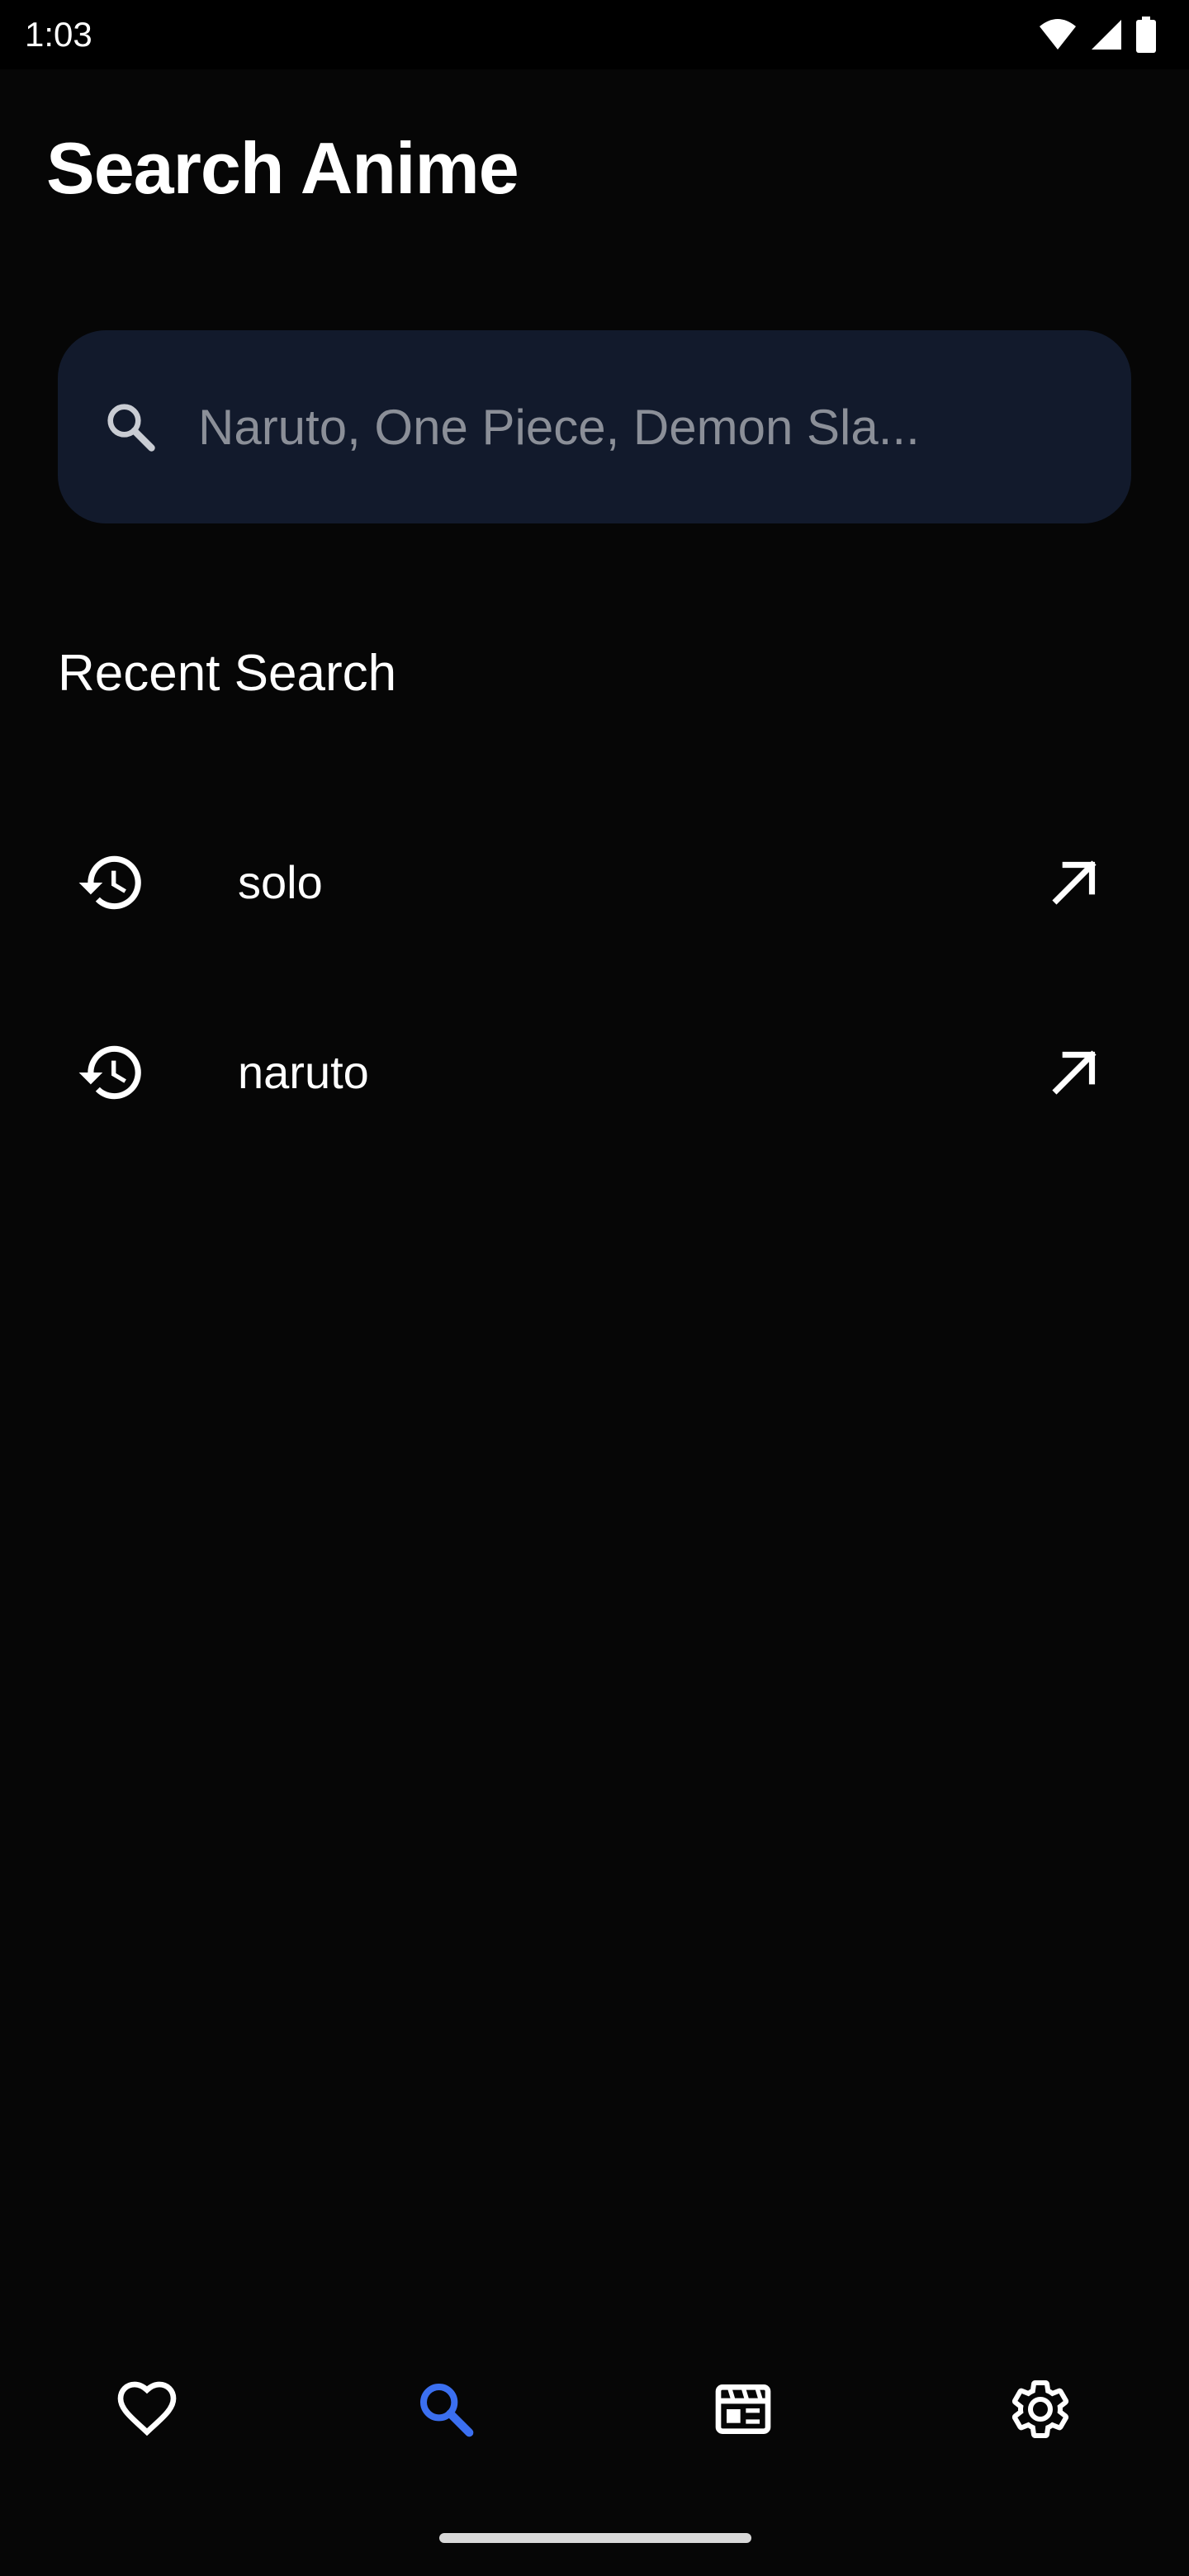 The height and width of the screenshot is (2576, 1189). What do you see at coordinates (280, 882) in the screenshot?
I see `recent-search-label: solo` at bounding box center [280, 882].